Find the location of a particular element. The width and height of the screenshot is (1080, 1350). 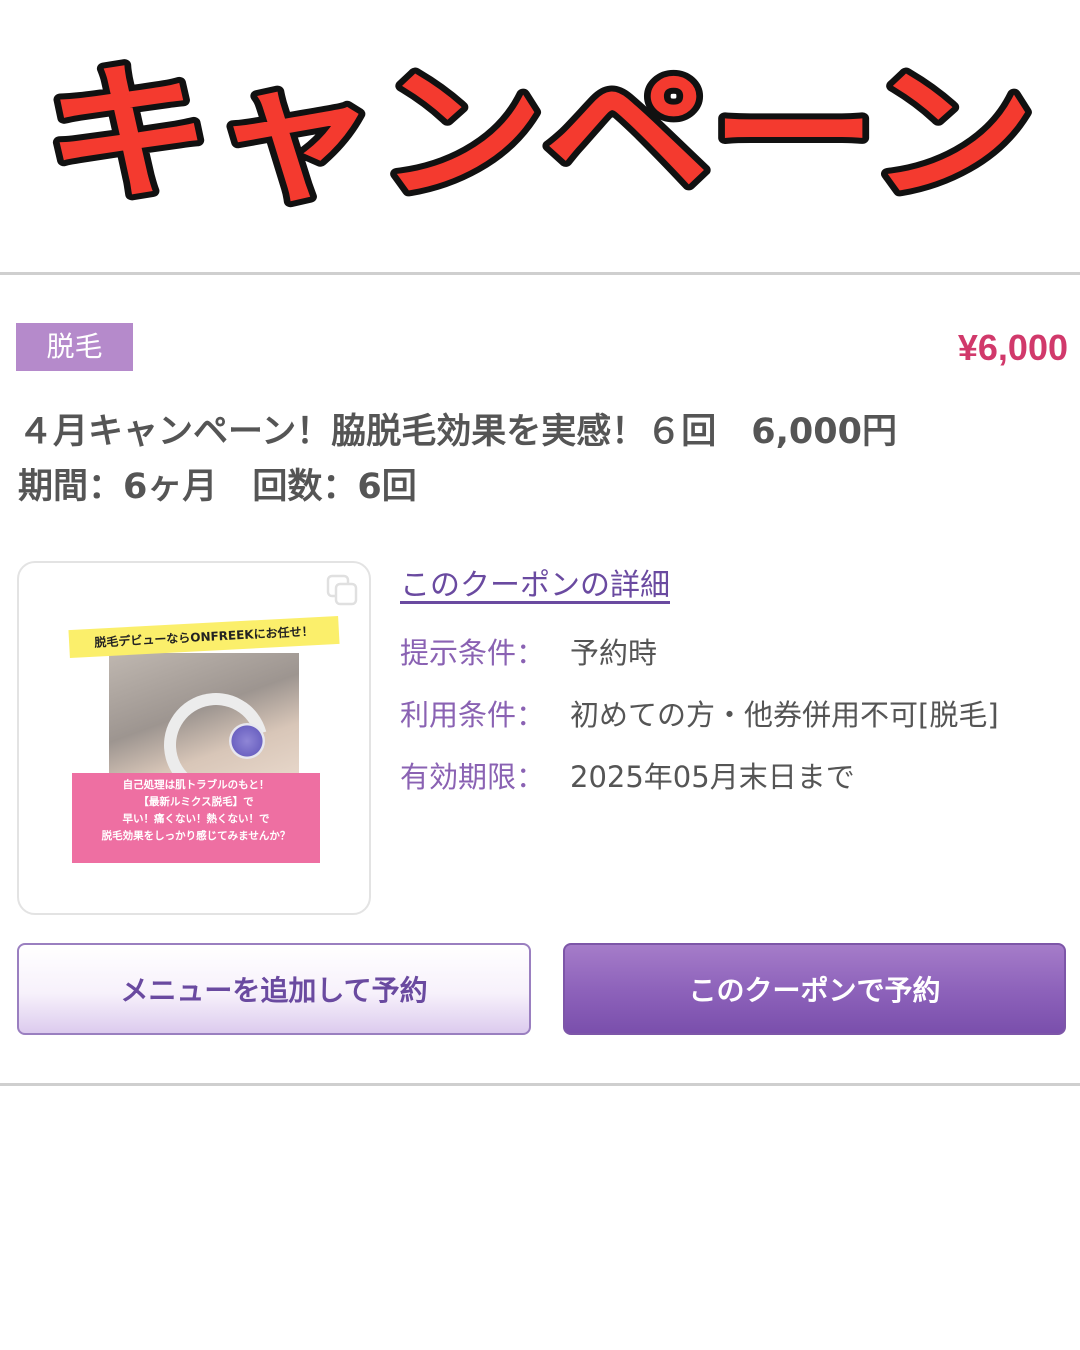

condition-row-expiry: 有効期限： 2025年05月末日まで is located at coordinates (699, 775).